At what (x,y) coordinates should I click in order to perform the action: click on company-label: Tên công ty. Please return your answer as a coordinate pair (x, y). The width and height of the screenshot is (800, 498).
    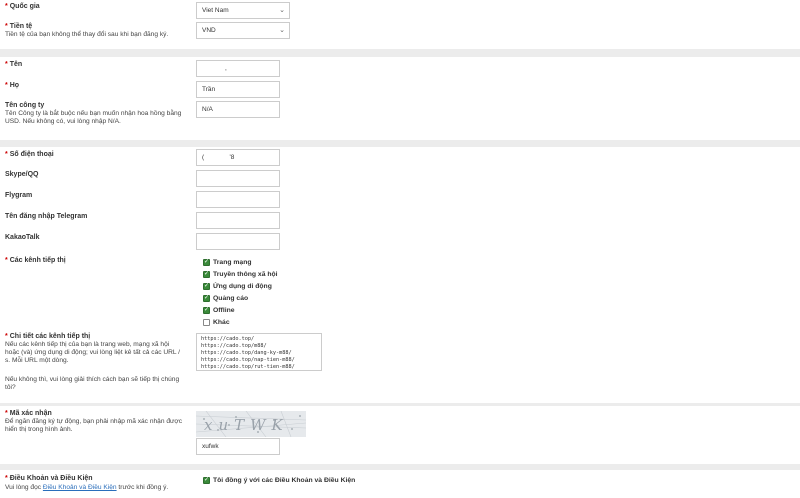
    Looking at the image, I should click on (25, 105).